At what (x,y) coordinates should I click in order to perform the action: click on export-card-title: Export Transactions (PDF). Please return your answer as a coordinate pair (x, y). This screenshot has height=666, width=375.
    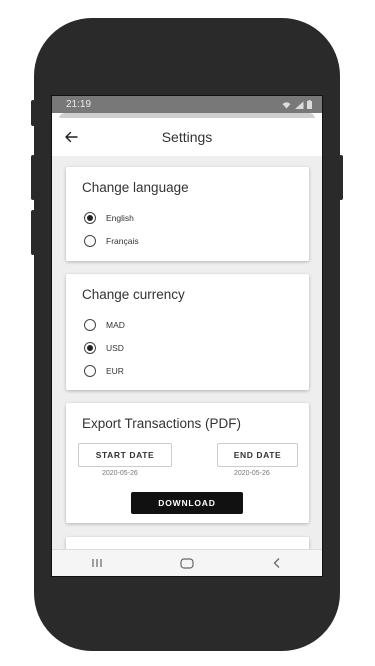
    Looking at the image, I should click on (162, 423).